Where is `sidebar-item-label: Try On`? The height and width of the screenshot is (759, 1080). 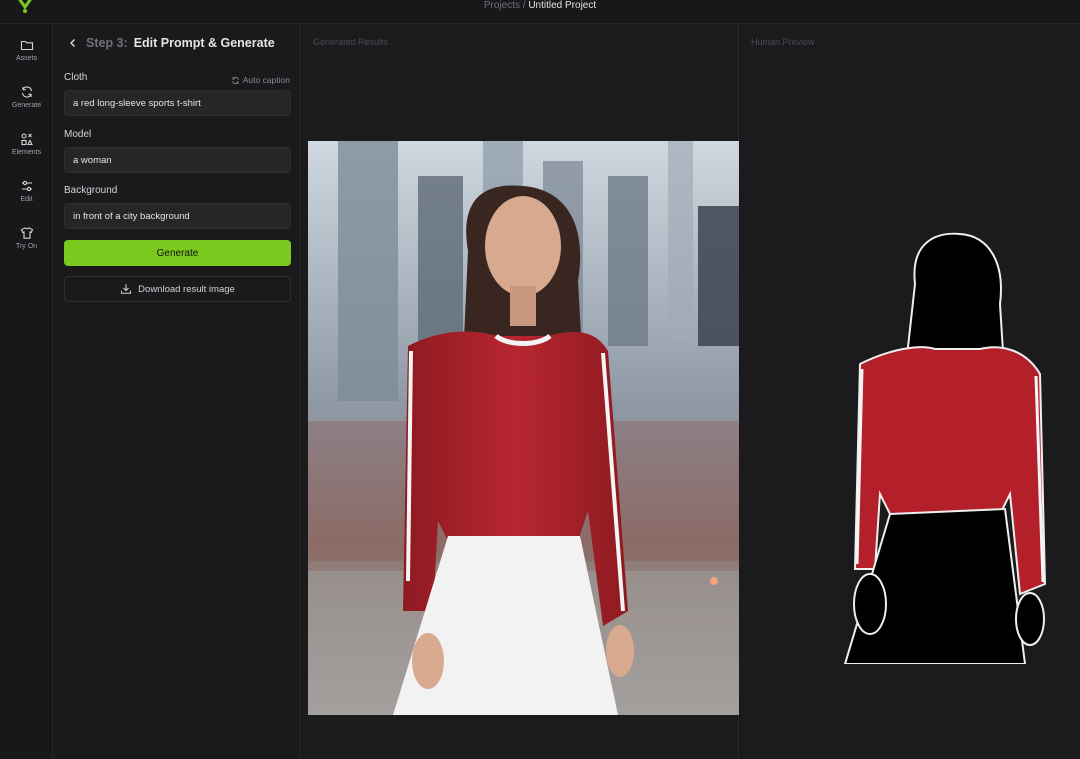
sidebar-item-label: Try On is located at coordinates (26, 246).